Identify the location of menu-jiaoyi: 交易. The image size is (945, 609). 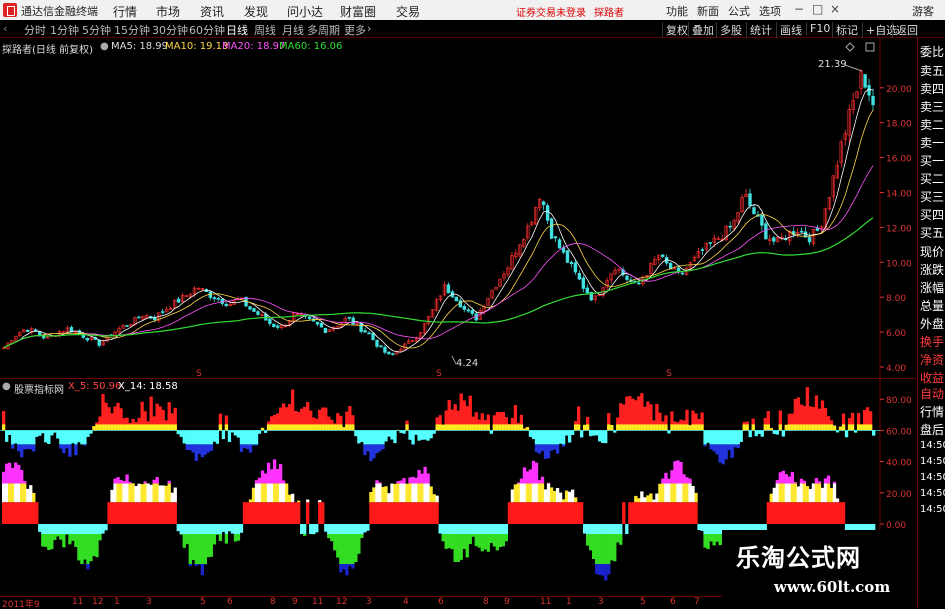
(408, 11).